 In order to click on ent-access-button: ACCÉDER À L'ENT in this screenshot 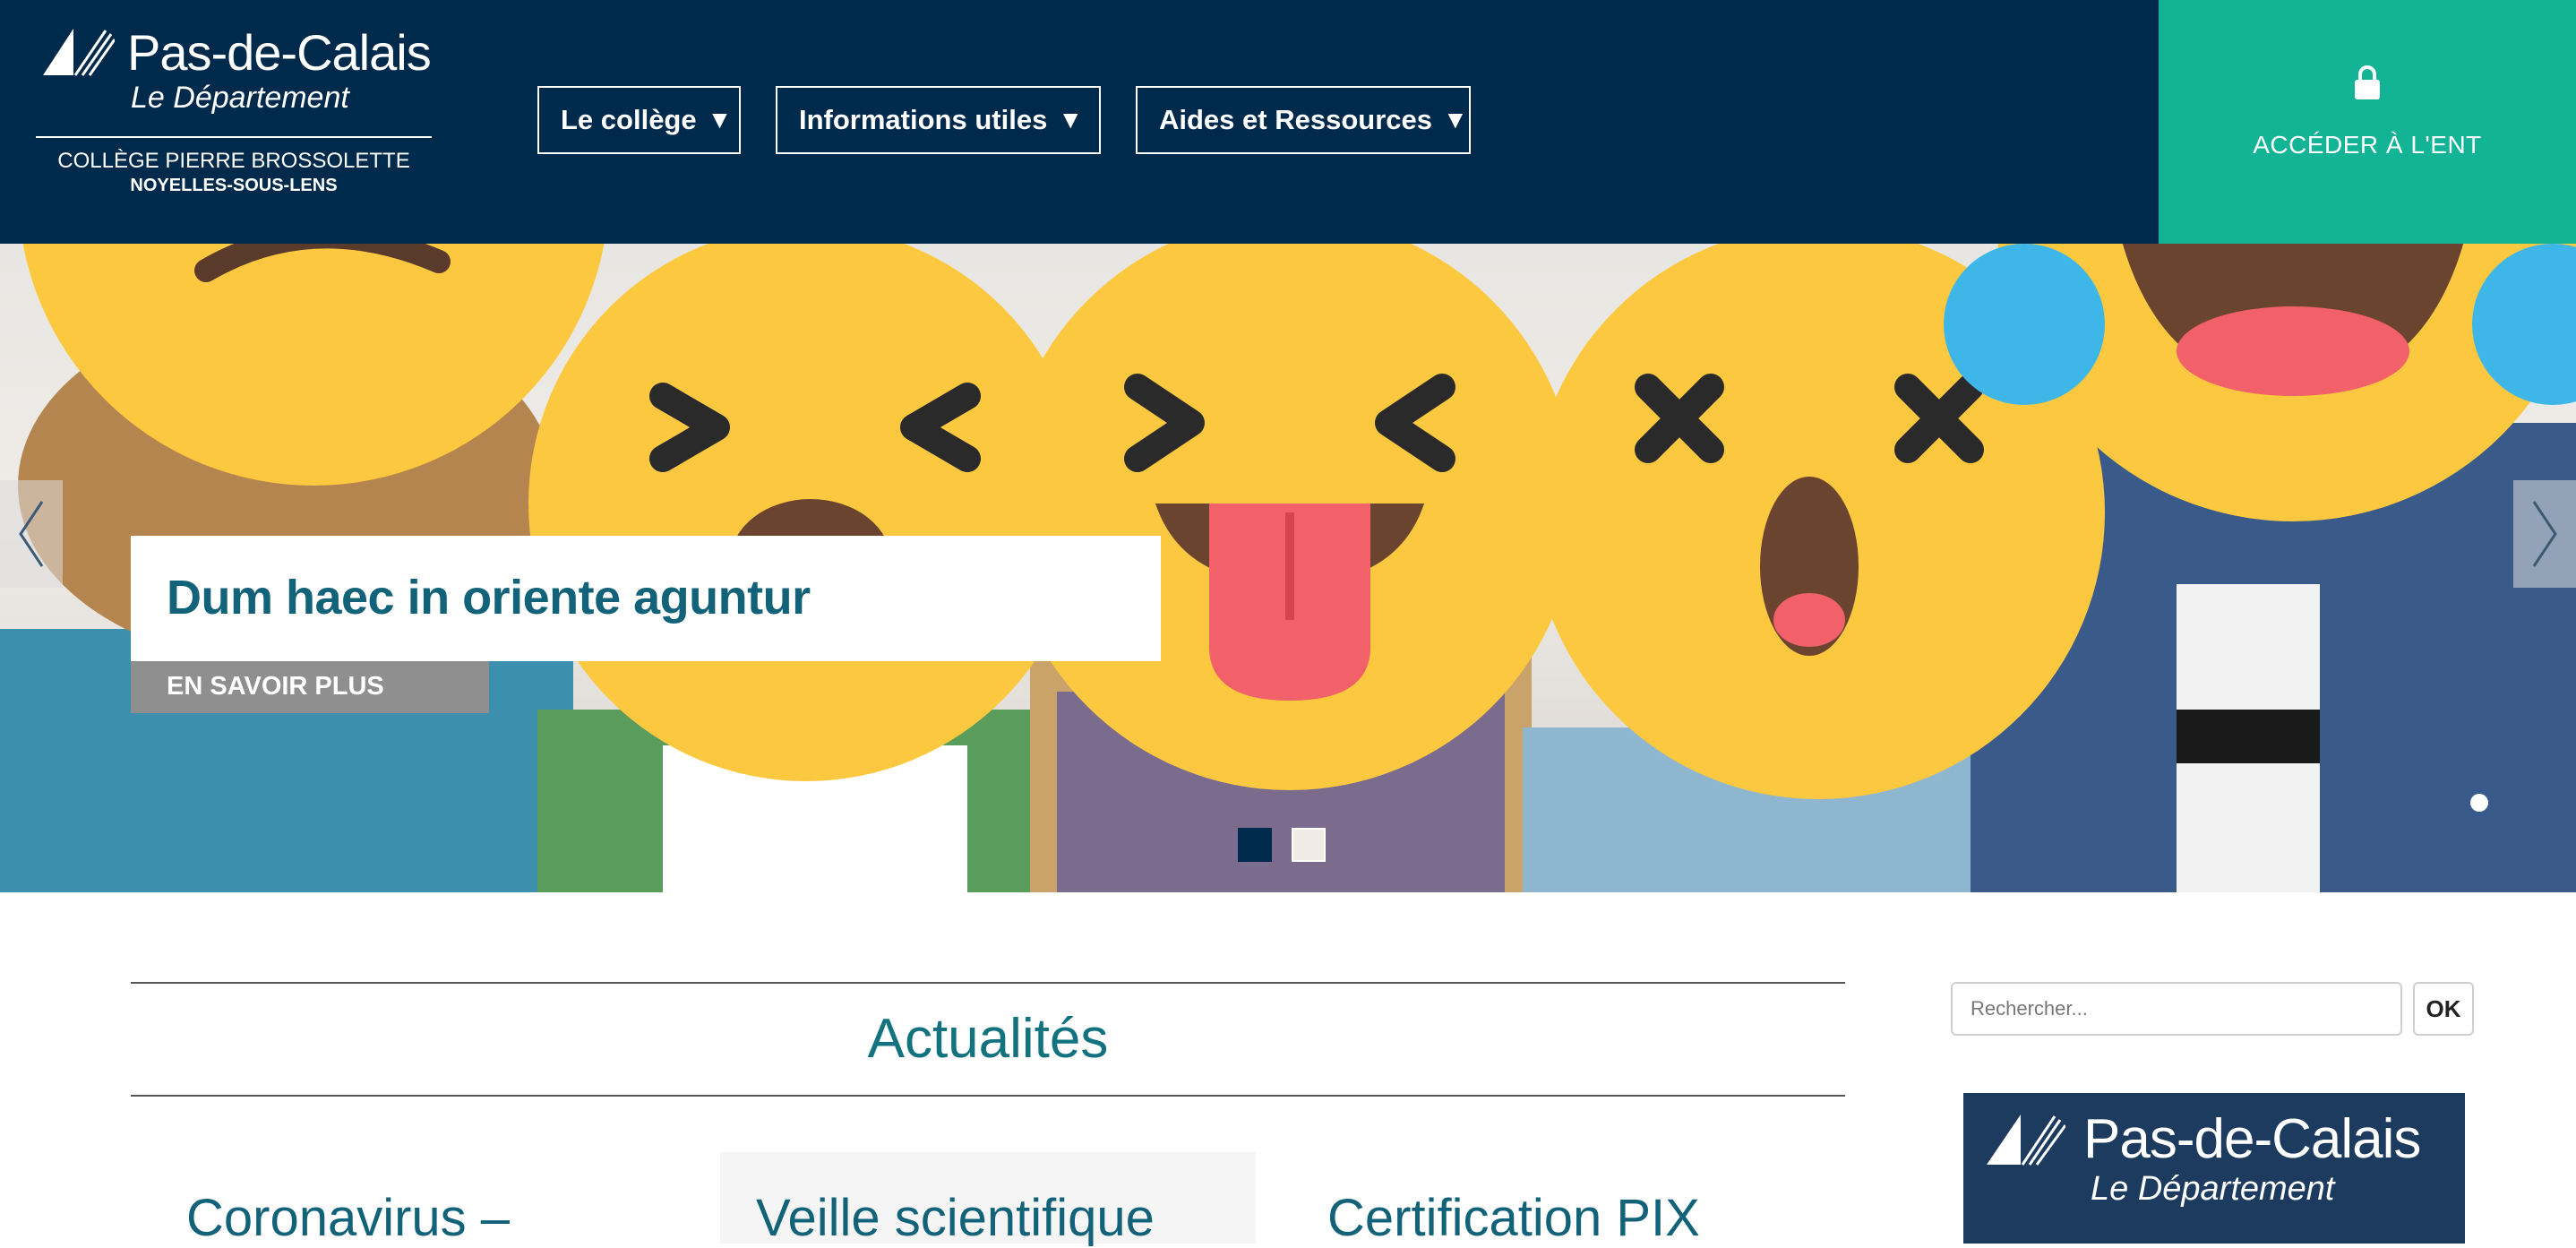, I will do `click(2367, 122)`.